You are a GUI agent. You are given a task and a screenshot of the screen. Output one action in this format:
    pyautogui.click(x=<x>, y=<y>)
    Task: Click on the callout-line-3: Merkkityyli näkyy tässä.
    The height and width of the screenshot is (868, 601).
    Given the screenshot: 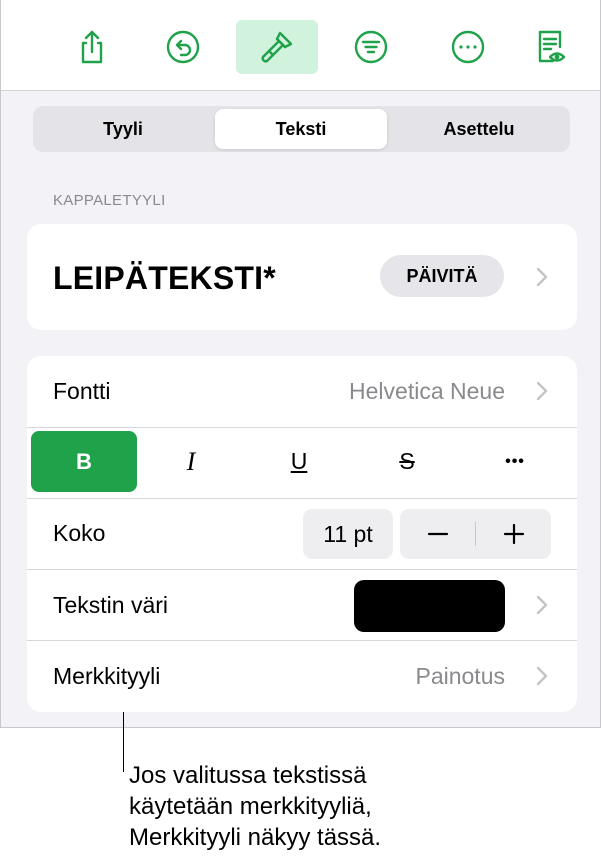 What is the action you would take?
    pyautogui.click(x=255, y=837)
    